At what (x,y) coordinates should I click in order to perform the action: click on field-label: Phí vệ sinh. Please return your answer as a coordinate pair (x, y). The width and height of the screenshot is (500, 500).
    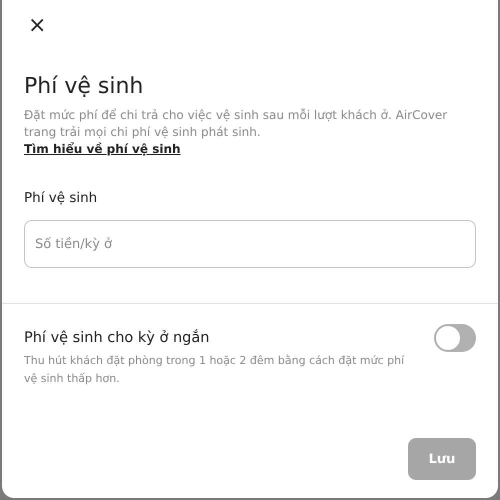
    Looking at the image, I should click on (61, 198).